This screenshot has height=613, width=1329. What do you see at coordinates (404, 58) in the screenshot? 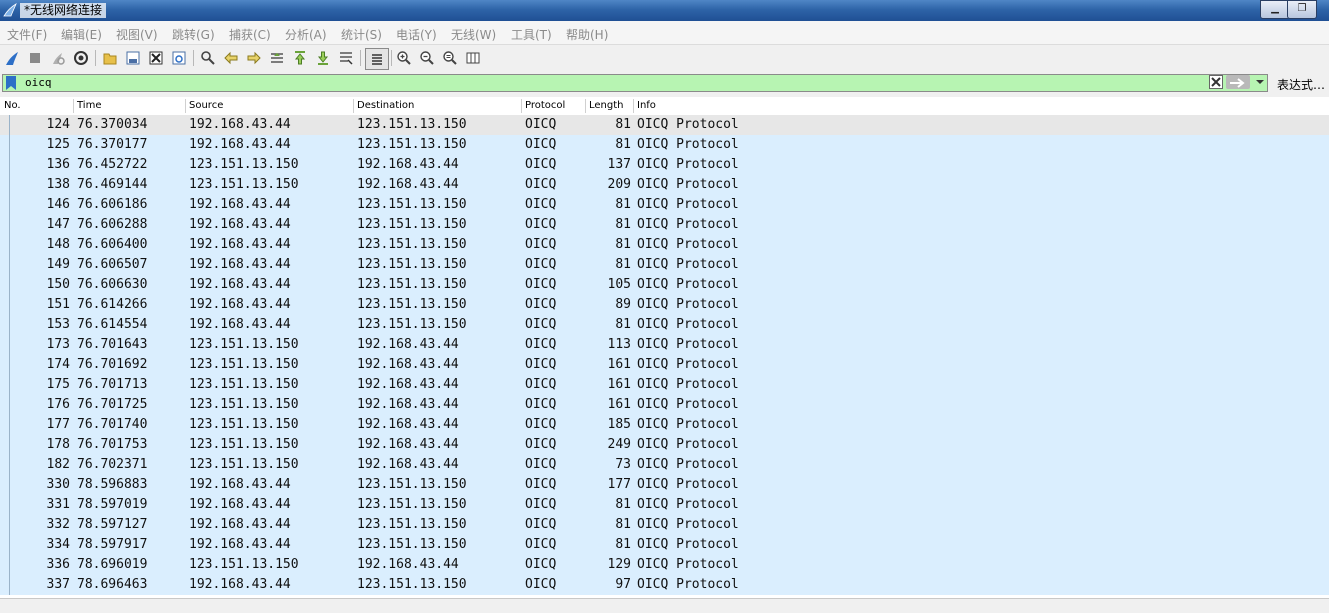
I see `zoom-in-icon` at bounding box center [404, 58].